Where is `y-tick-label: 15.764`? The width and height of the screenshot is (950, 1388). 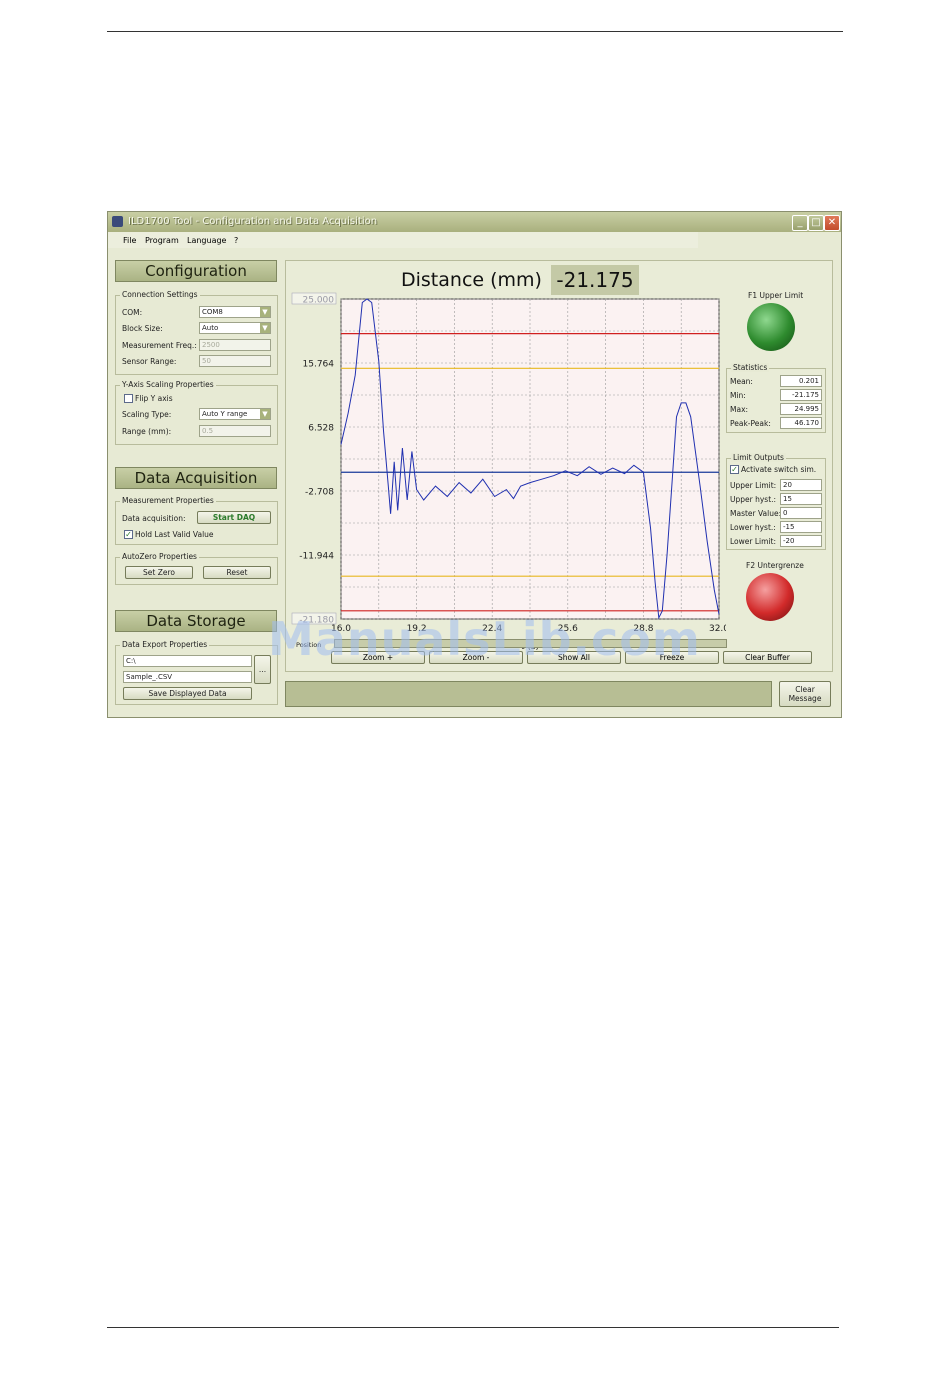 y-tick-label: 15.764 is located at coordinates (319, 365).